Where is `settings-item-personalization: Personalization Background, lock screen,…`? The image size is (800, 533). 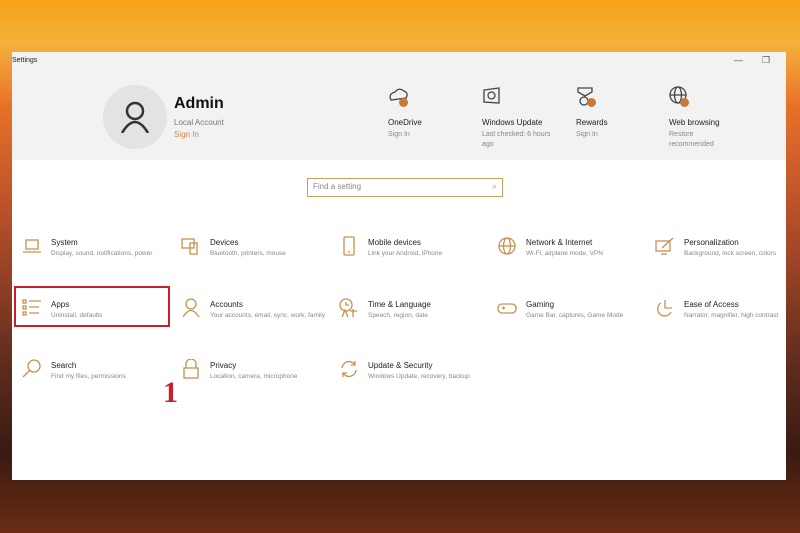 settings-item-personalization: Personalization Background, lock screen,… is located at coordinates (727, 256).